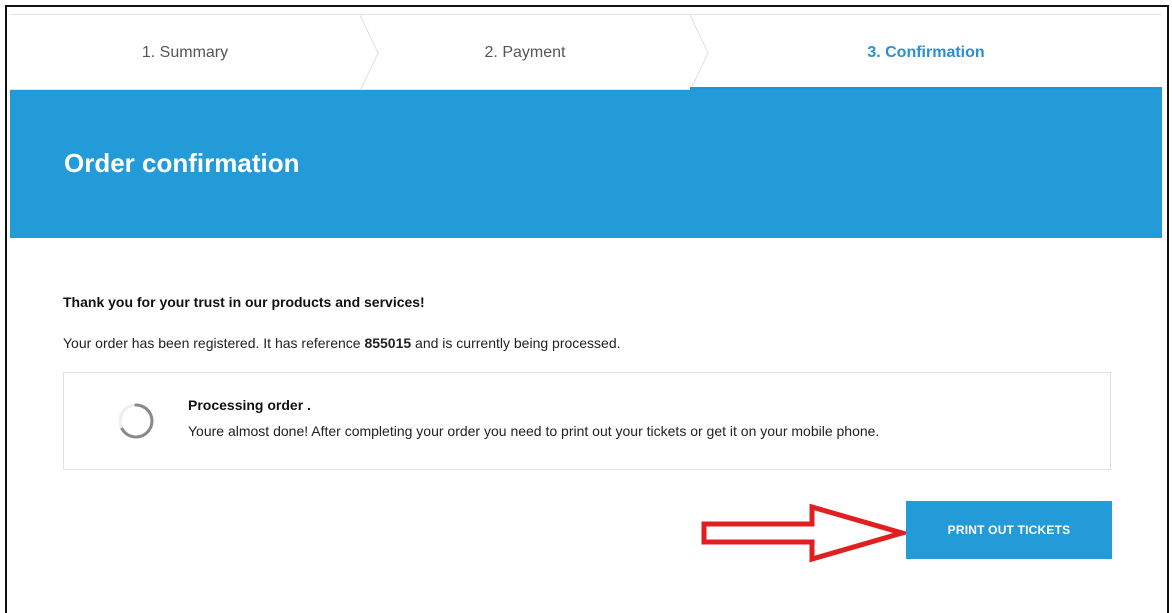  I want to click on arrow-annotation-icon, so click(803, 533).